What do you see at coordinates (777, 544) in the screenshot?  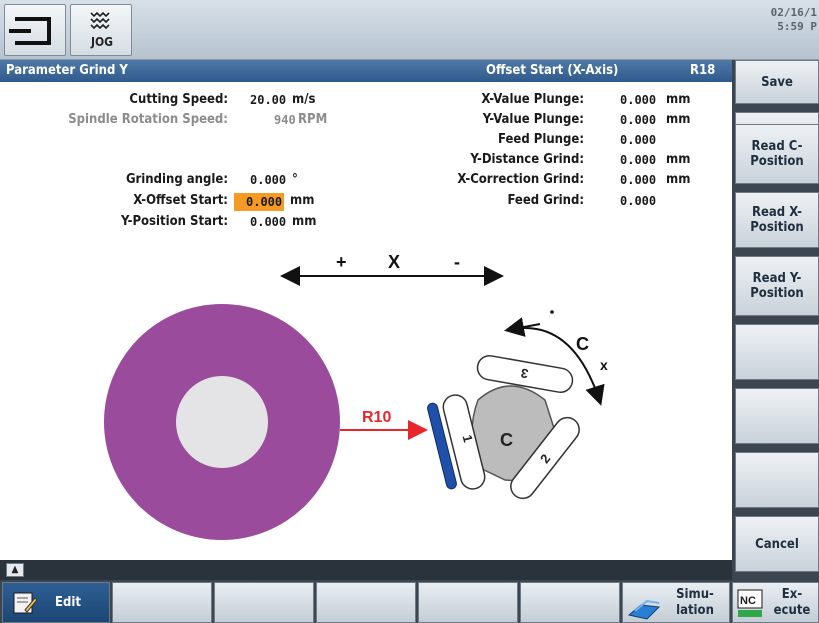 I see `cancel-button: Cancel` at bounding box center [777, 544].